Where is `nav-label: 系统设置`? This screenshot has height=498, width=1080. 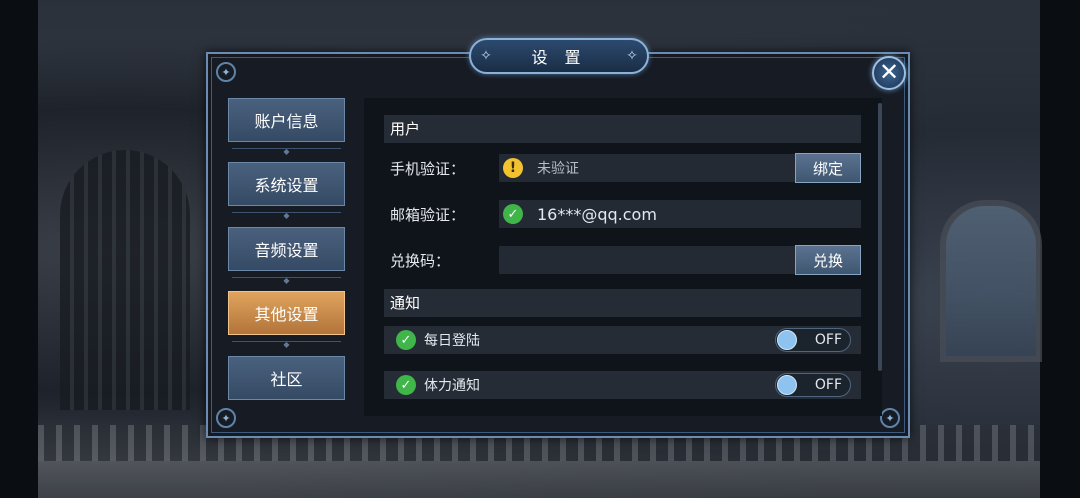 nav-label: 系统设置 is located at coordinates (286, 185).